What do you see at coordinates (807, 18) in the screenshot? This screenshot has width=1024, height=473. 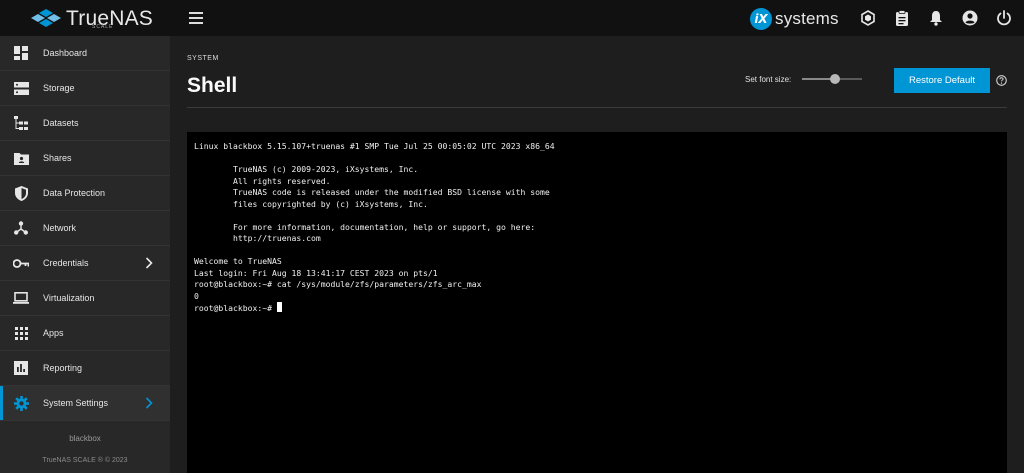 I see `ix-name: systems` at bounding box center [807, 18].